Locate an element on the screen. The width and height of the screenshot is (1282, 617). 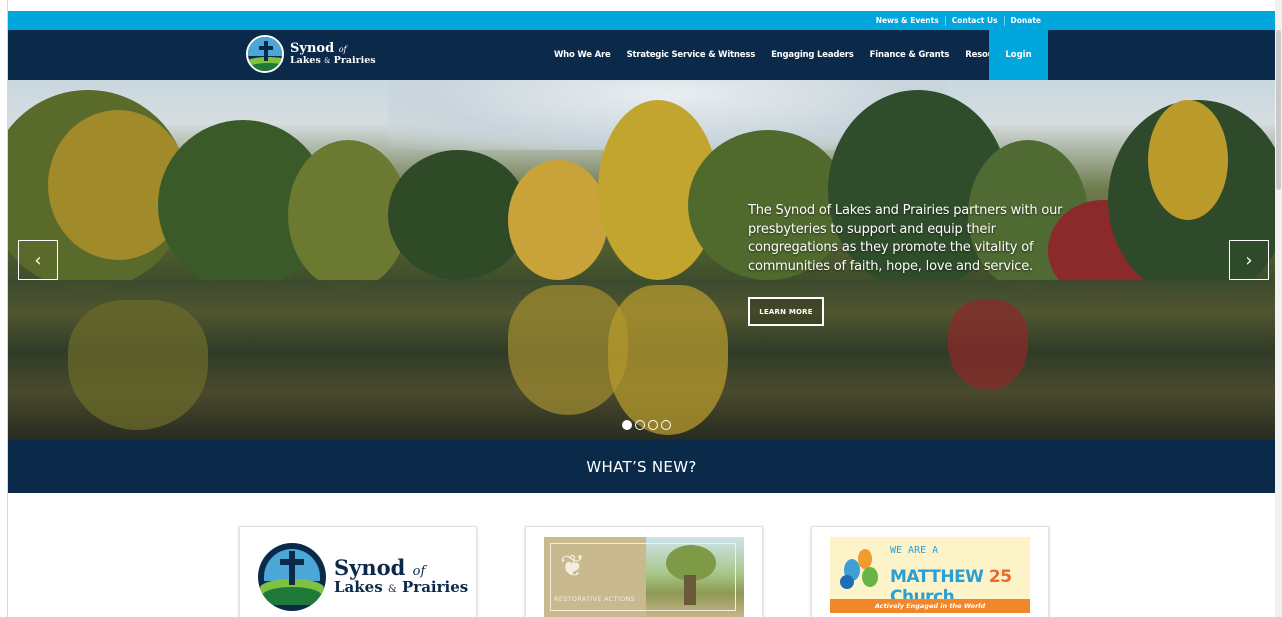
learn-more-button: LEARN MORE is located at coordinates (786, 311).